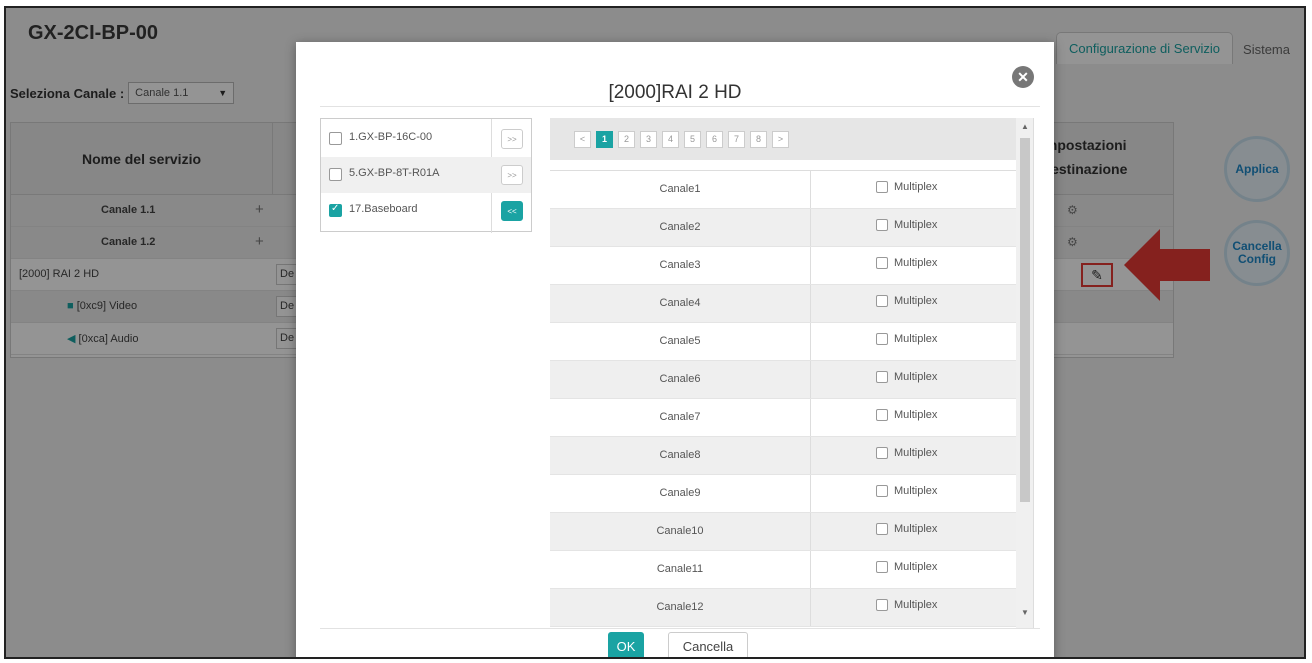 The width and height of the screenshot is (1312, 663). I want to click on channel-name: Canale2, so click(680, 227).